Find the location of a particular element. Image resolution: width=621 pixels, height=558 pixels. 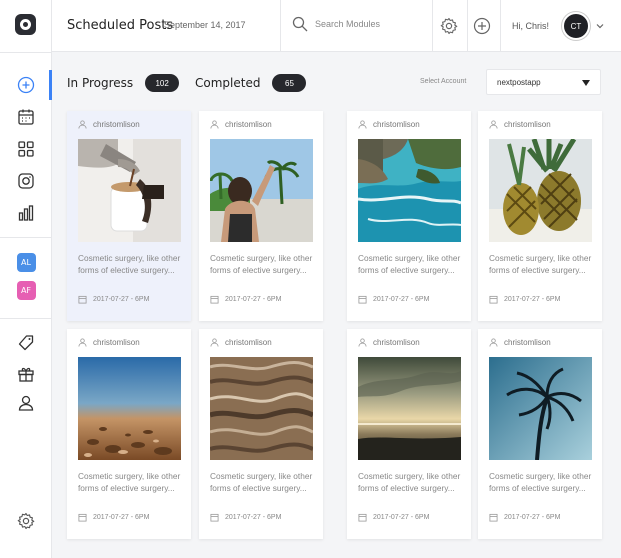

account-badge: AL is located at coordinates (26, 262).